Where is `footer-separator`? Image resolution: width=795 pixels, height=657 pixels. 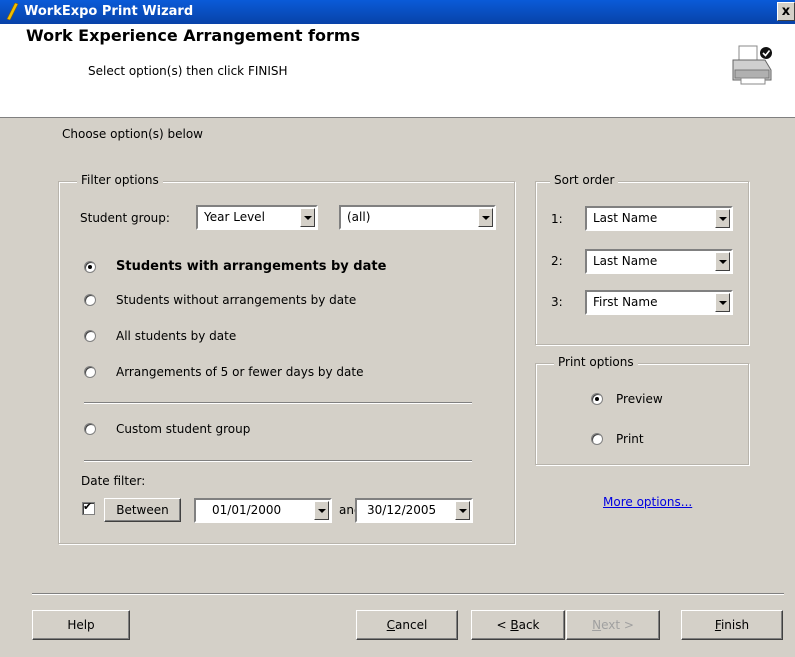
footer-separator is located at coordinates (408, 594).